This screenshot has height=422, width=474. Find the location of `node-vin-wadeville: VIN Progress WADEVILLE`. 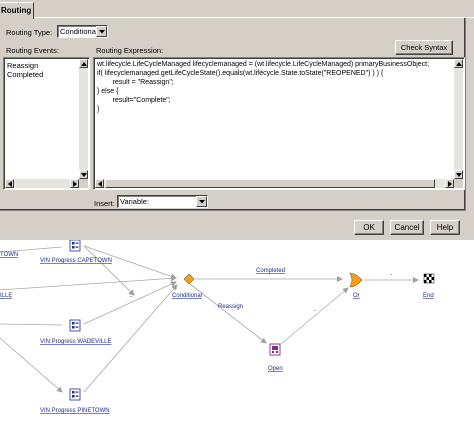

node-vin-wadeville: VIN Progress WADEVILLE is located at coordinates (75, 332).